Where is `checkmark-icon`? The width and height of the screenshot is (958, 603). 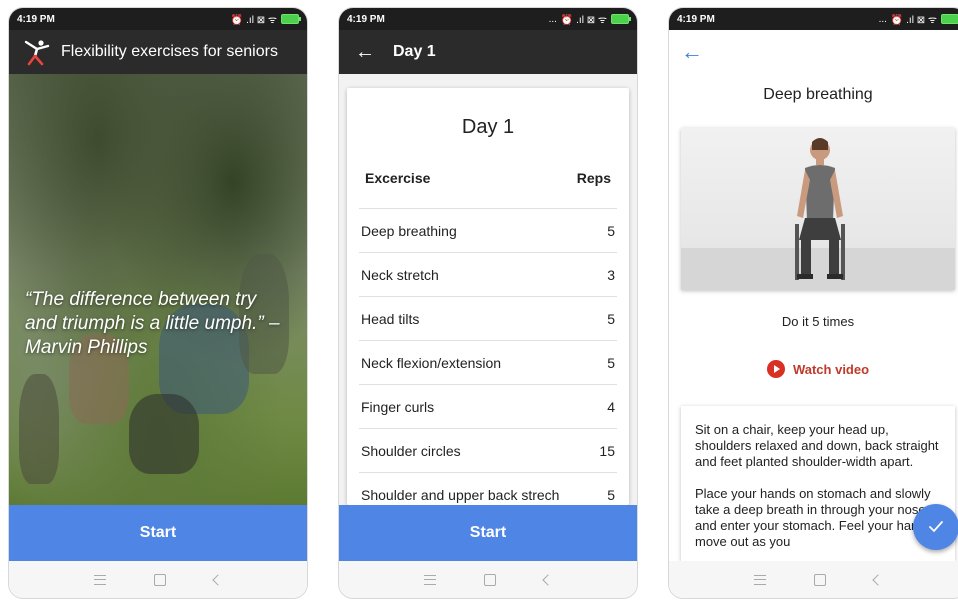 checkmark-icon is located at coordinates (936, 527).